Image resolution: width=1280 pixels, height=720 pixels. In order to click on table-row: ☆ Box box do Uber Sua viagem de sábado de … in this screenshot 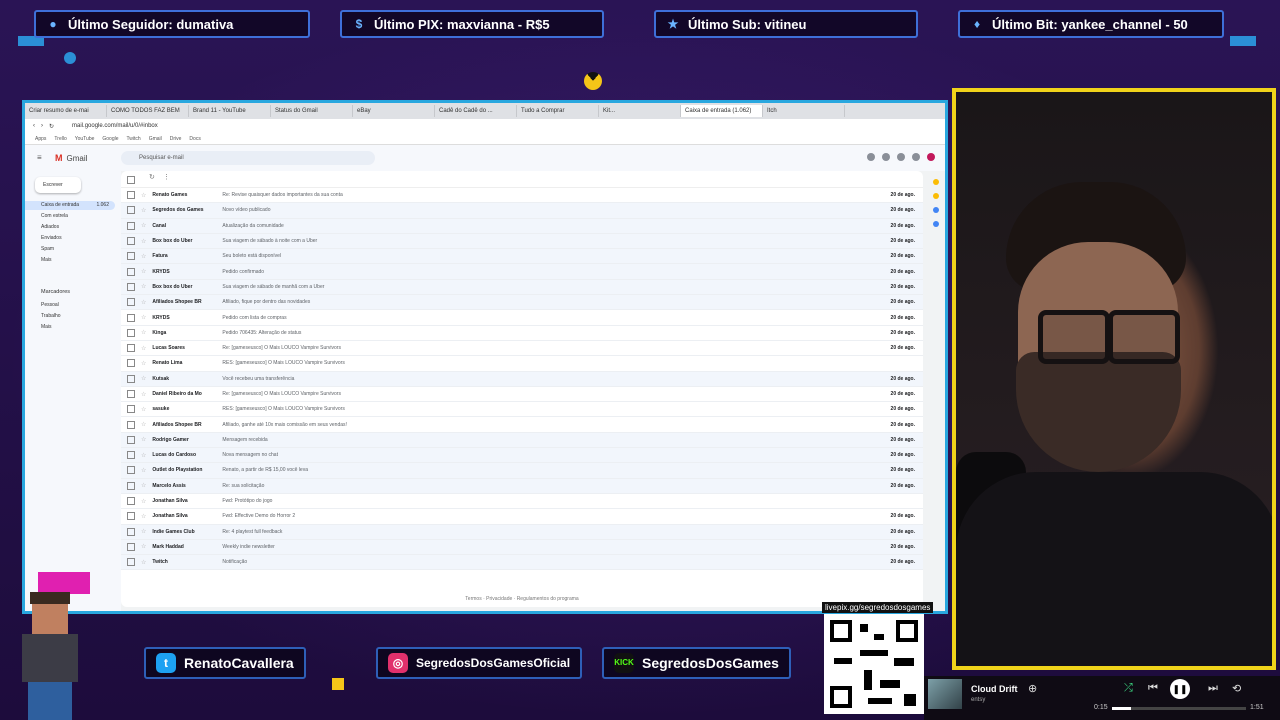, I will do `click(522, 287)`.